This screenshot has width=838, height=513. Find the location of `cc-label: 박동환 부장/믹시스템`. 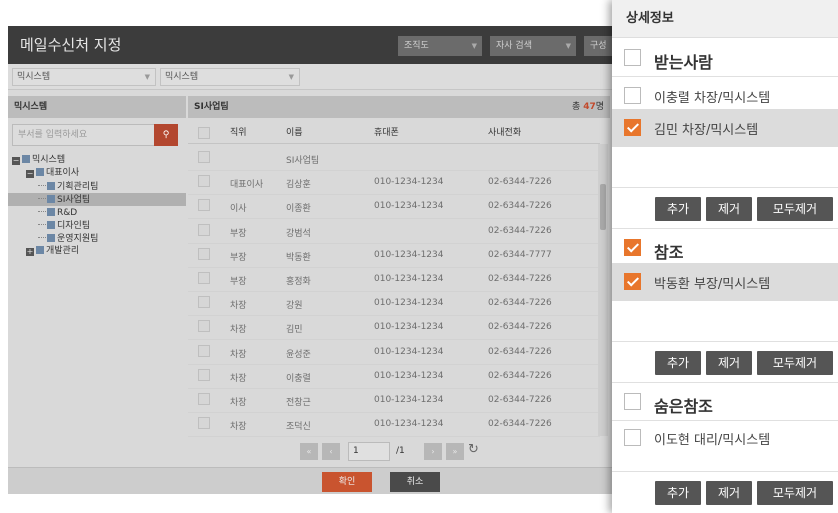

cc-label: 박동환 부장/믹시스템 is located at coordinates (712, 284).